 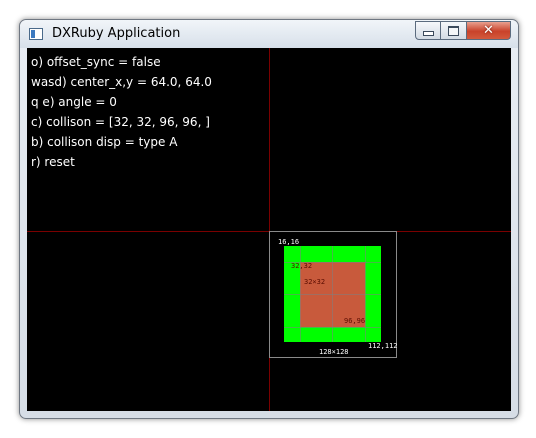 I want to click on sprite-size-label: 128×128, so click(x=334, y=352).